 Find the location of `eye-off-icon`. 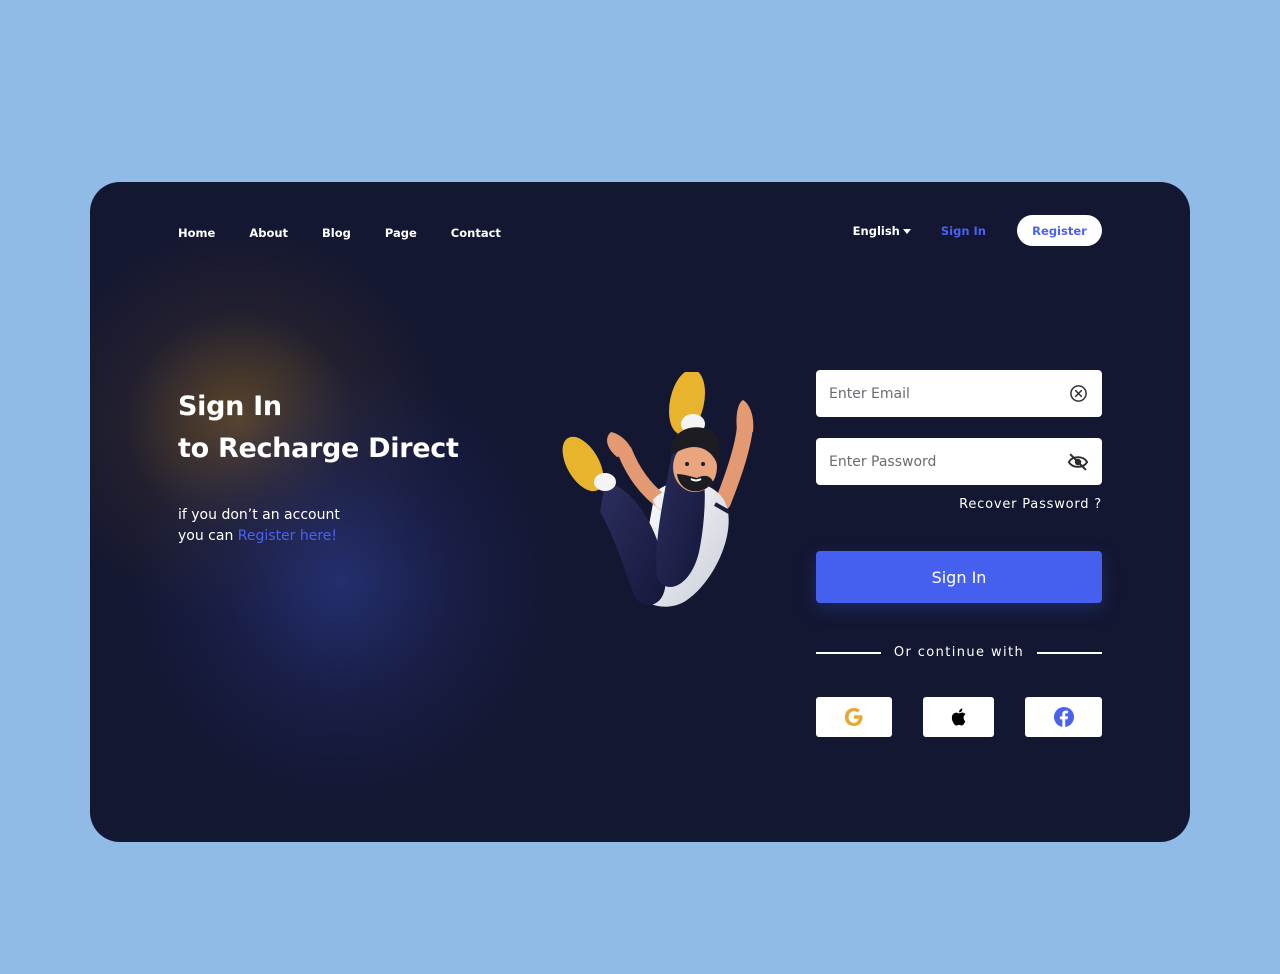

eye-off-icon is located at coordinates (1078, 462).